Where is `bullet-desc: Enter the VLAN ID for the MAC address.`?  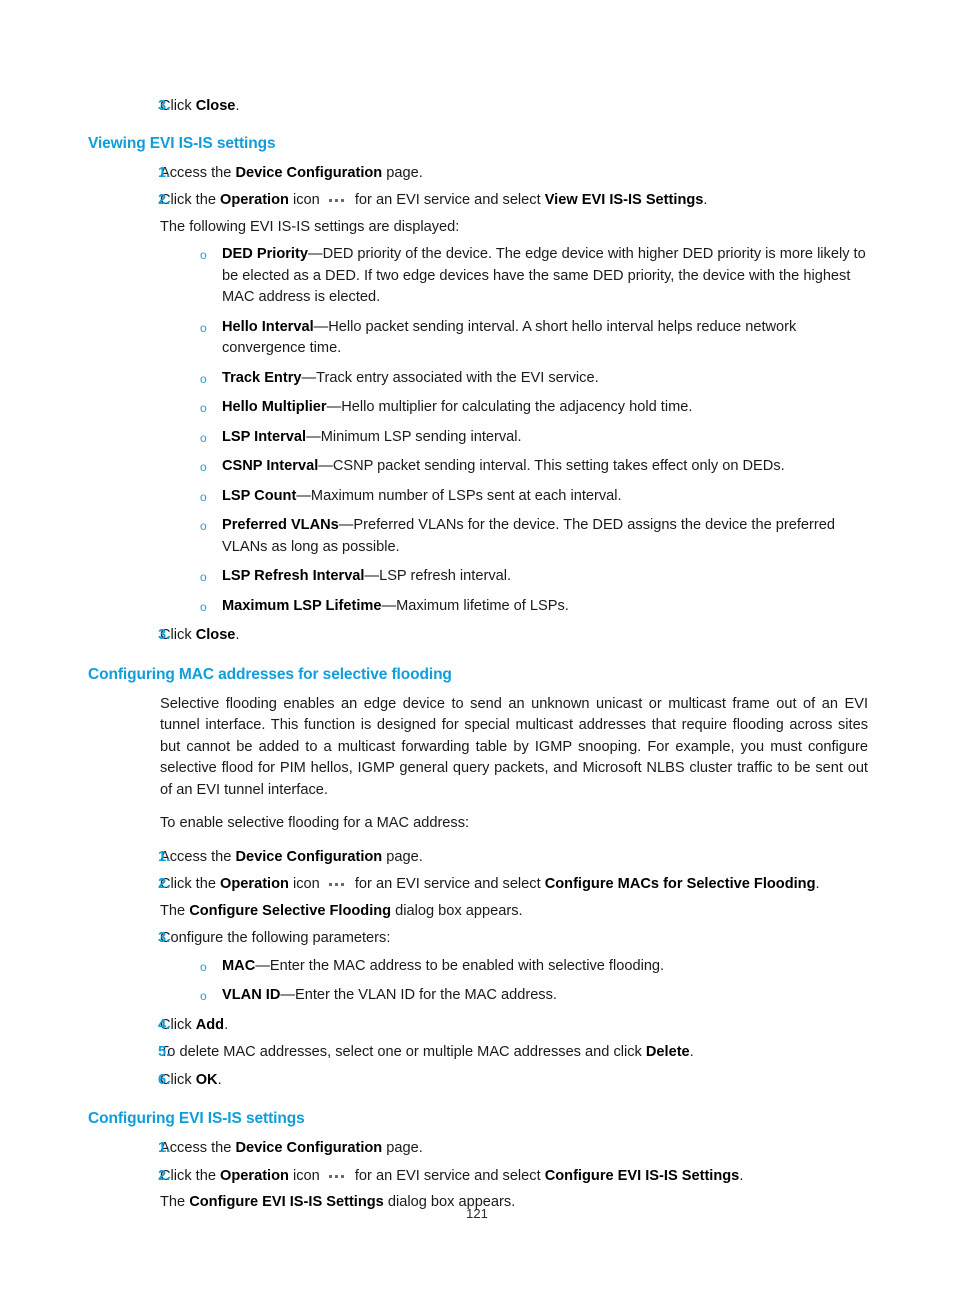 bullet-desc: Enter the VLAN ID for the MAC address. is located at coordinates (425, 995).